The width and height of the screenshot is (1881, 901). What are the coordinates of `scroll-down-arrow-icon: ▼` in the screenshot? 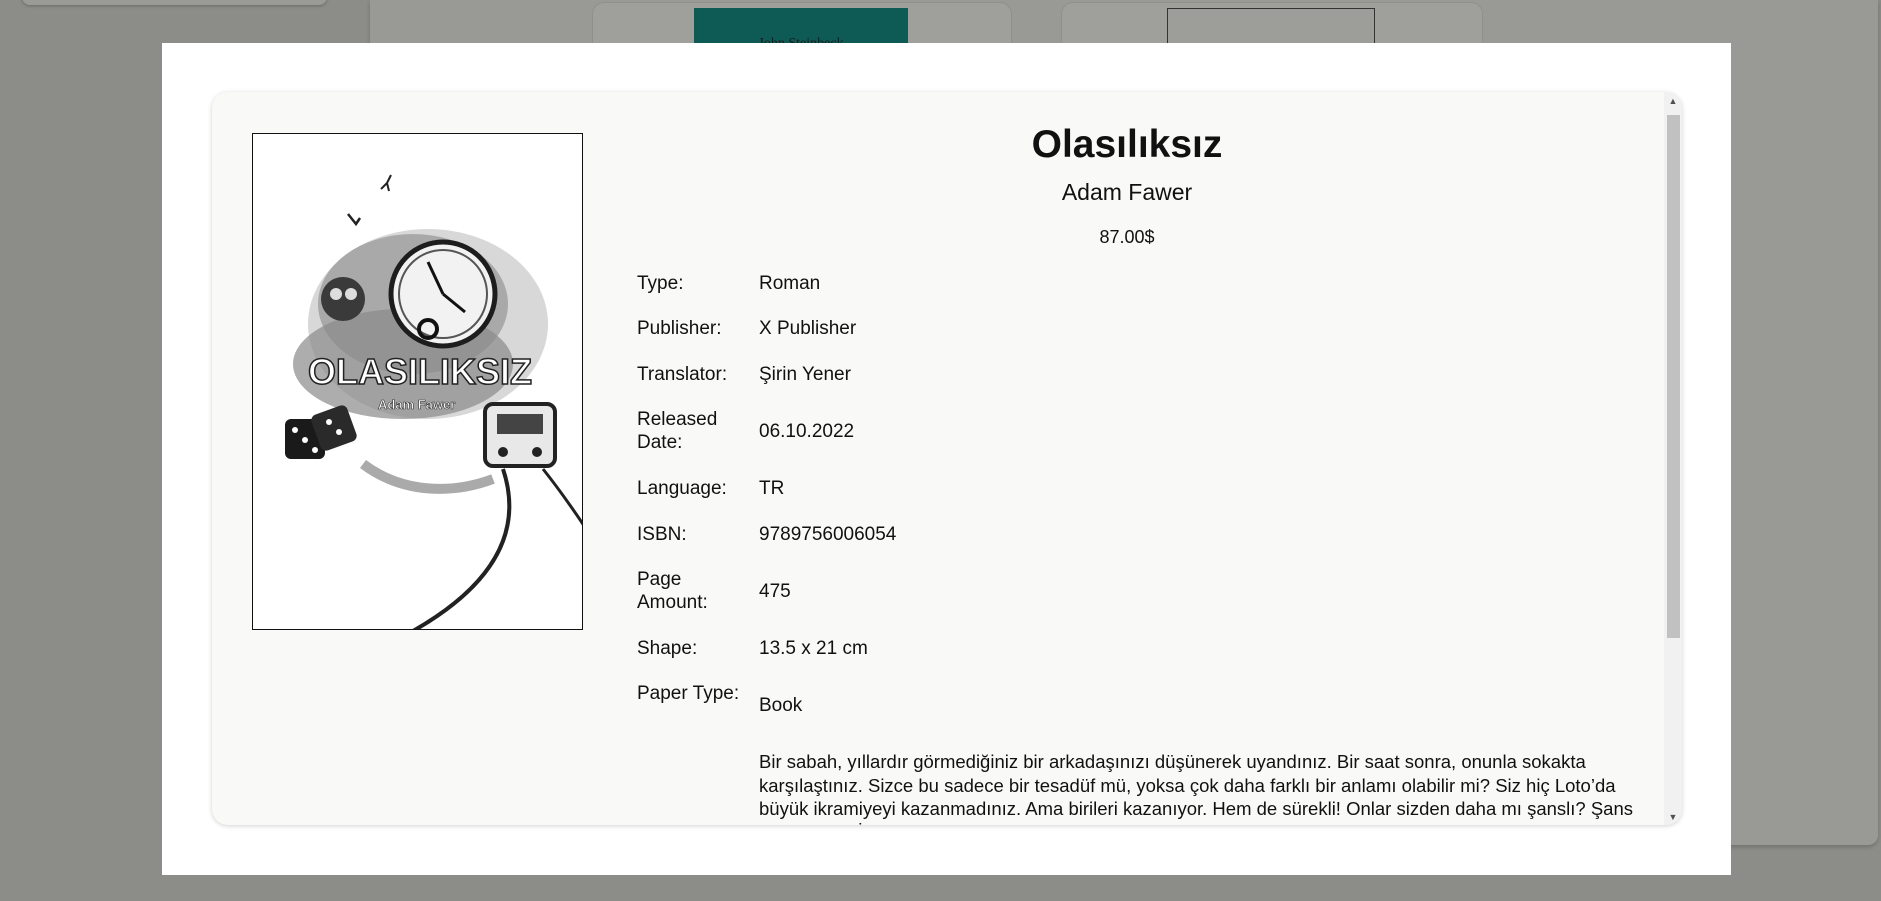 It's located at (1673, 816).